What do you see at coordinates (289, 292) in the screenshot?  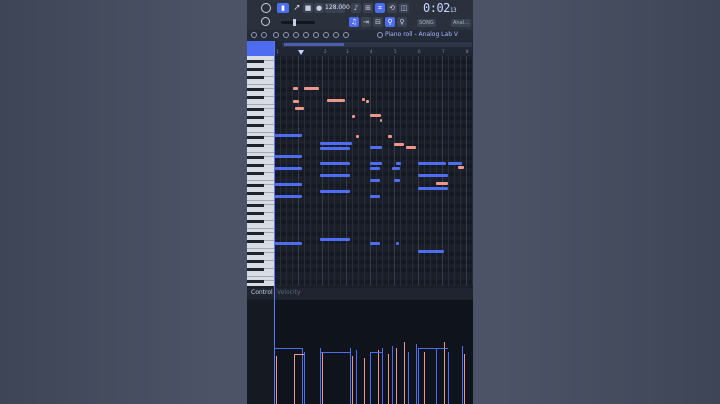 I see `control-target-label: Velocity` at bounding box center [289, 292].